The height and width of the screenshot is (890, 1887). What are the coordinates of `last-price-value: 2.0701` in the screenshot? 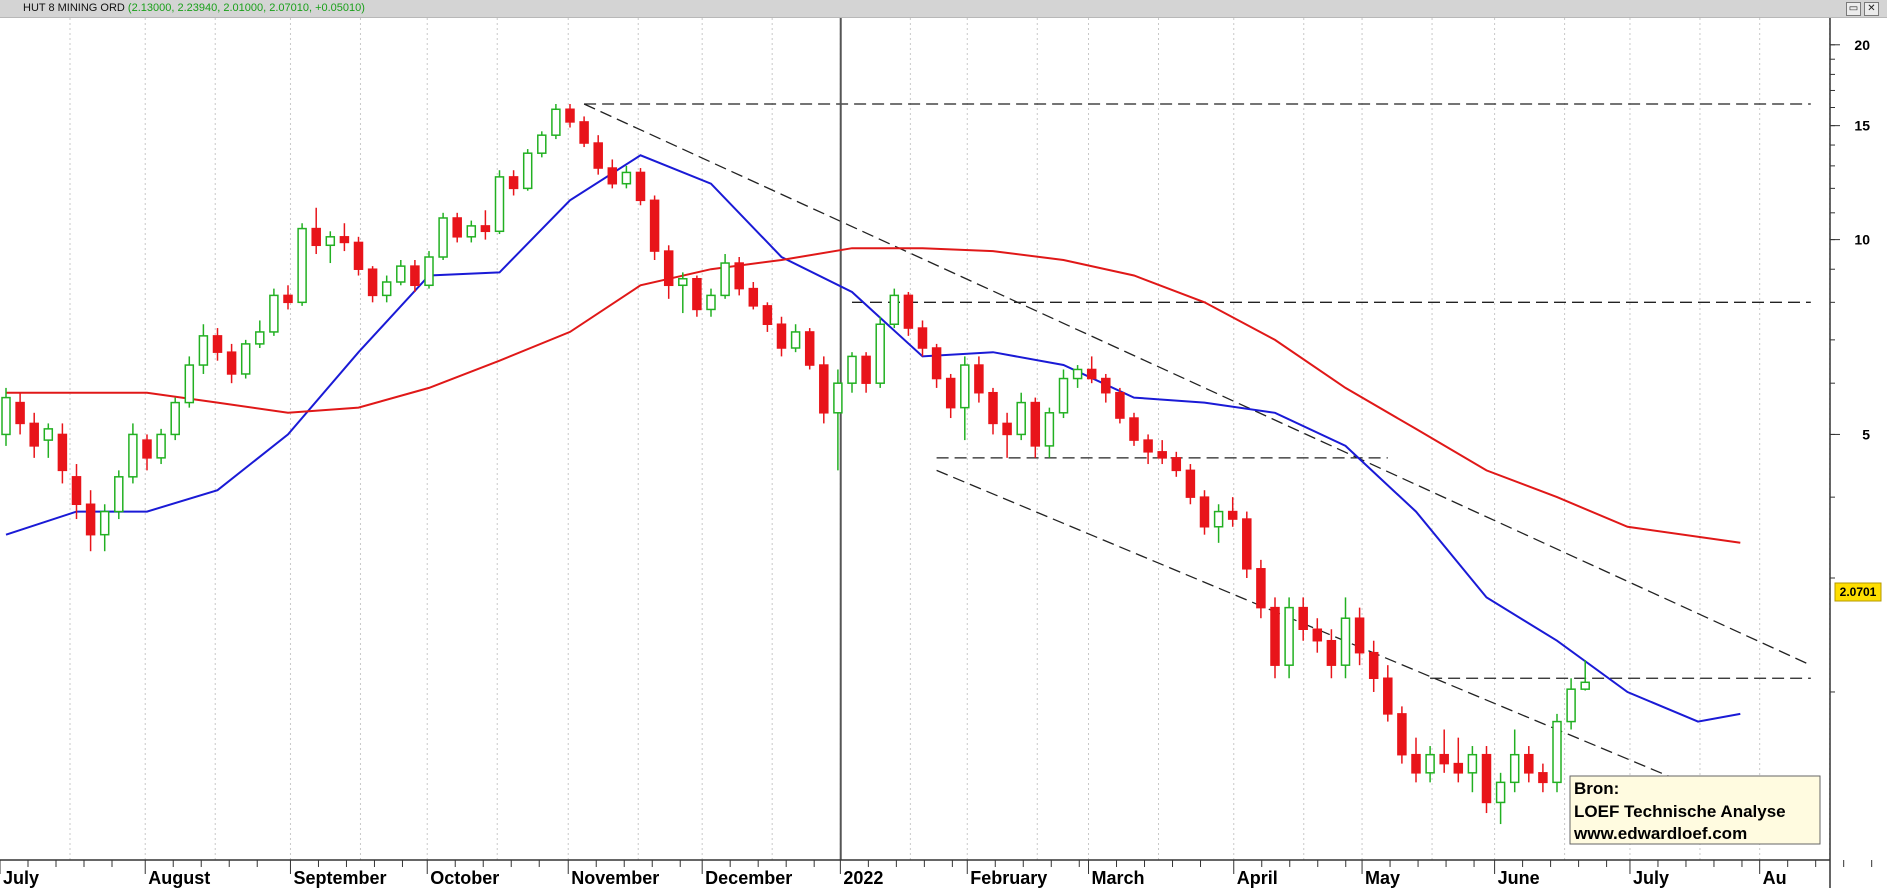 It's located at (1858, 592).